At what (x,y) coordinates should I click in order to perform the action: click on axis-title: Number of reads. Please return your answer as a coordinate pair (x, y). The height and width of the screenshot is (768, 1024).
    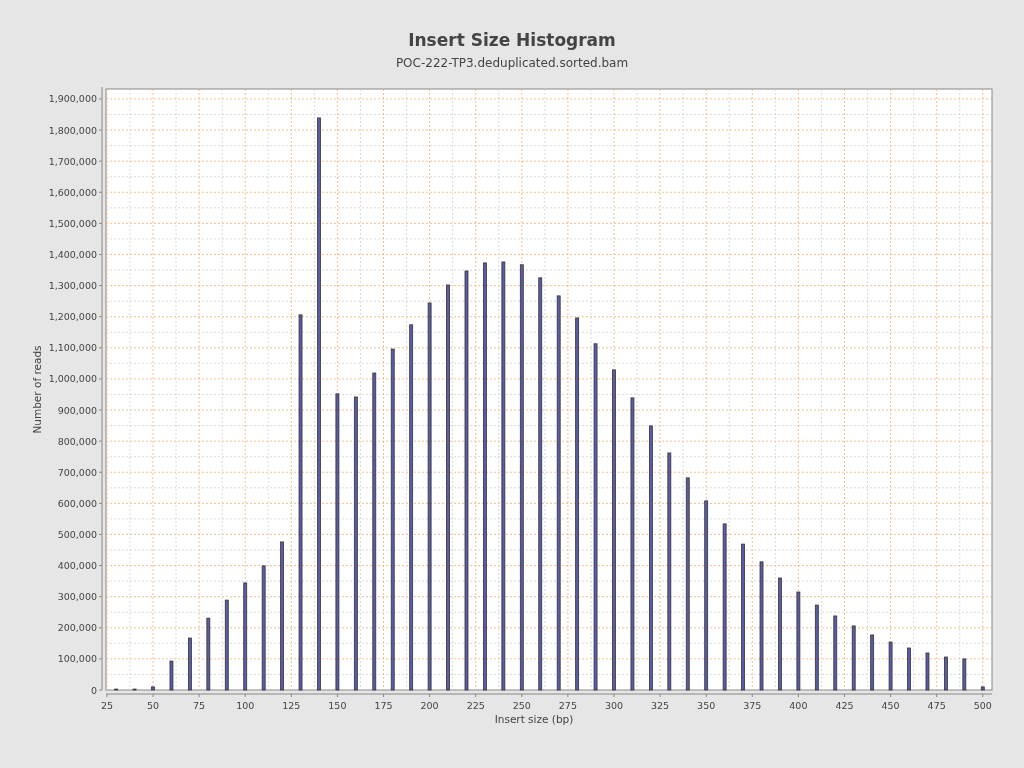
    Looking at the image, I should click on (37, 389).